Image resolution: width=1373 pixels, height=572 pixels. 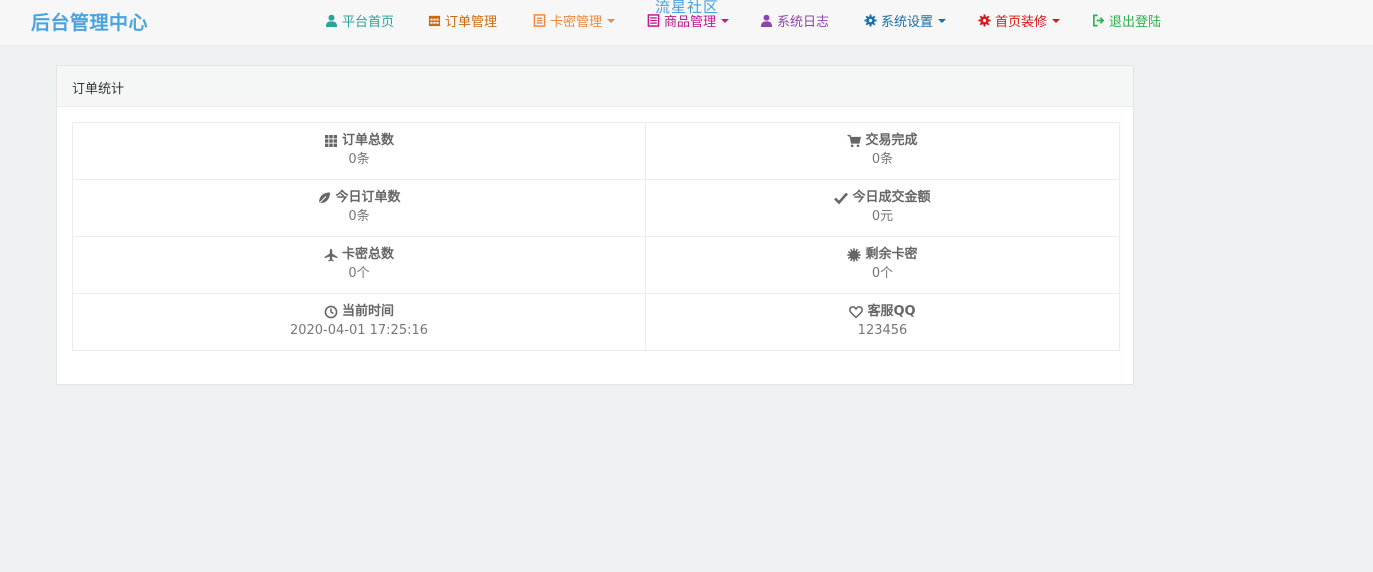 I want to click on stat-label: 今日订单数, so click(x=368, y=197).